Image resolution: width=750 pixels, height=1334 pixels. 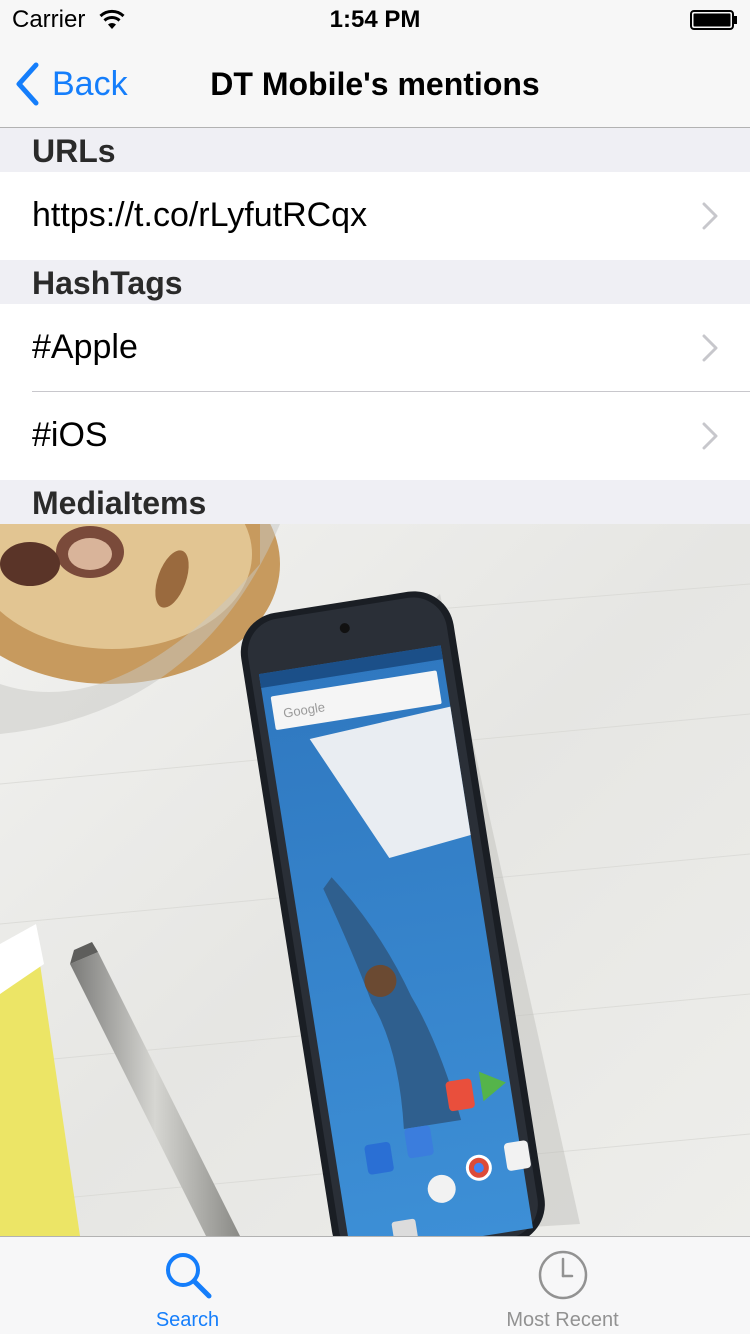 What do you see at coordinates (187, 1320) in the screenshot?
I see `tab-search-label: Search` at bounding box center [187, 1320].